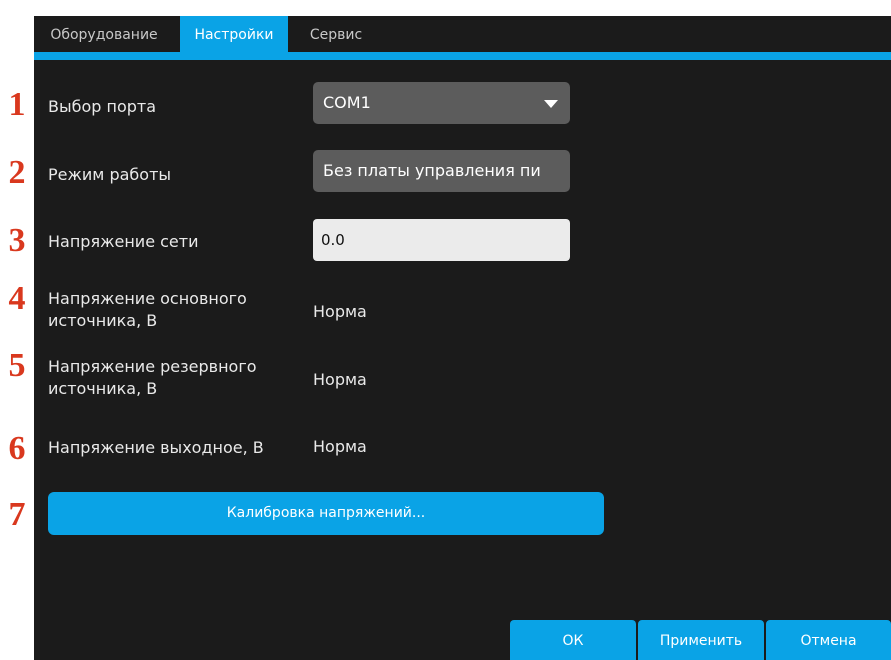 The image size is (891, 660). Describe the element at coordinates (123, 241) in the screenshot. I see `mains-voltage-label: Напряжение сети` at that location.